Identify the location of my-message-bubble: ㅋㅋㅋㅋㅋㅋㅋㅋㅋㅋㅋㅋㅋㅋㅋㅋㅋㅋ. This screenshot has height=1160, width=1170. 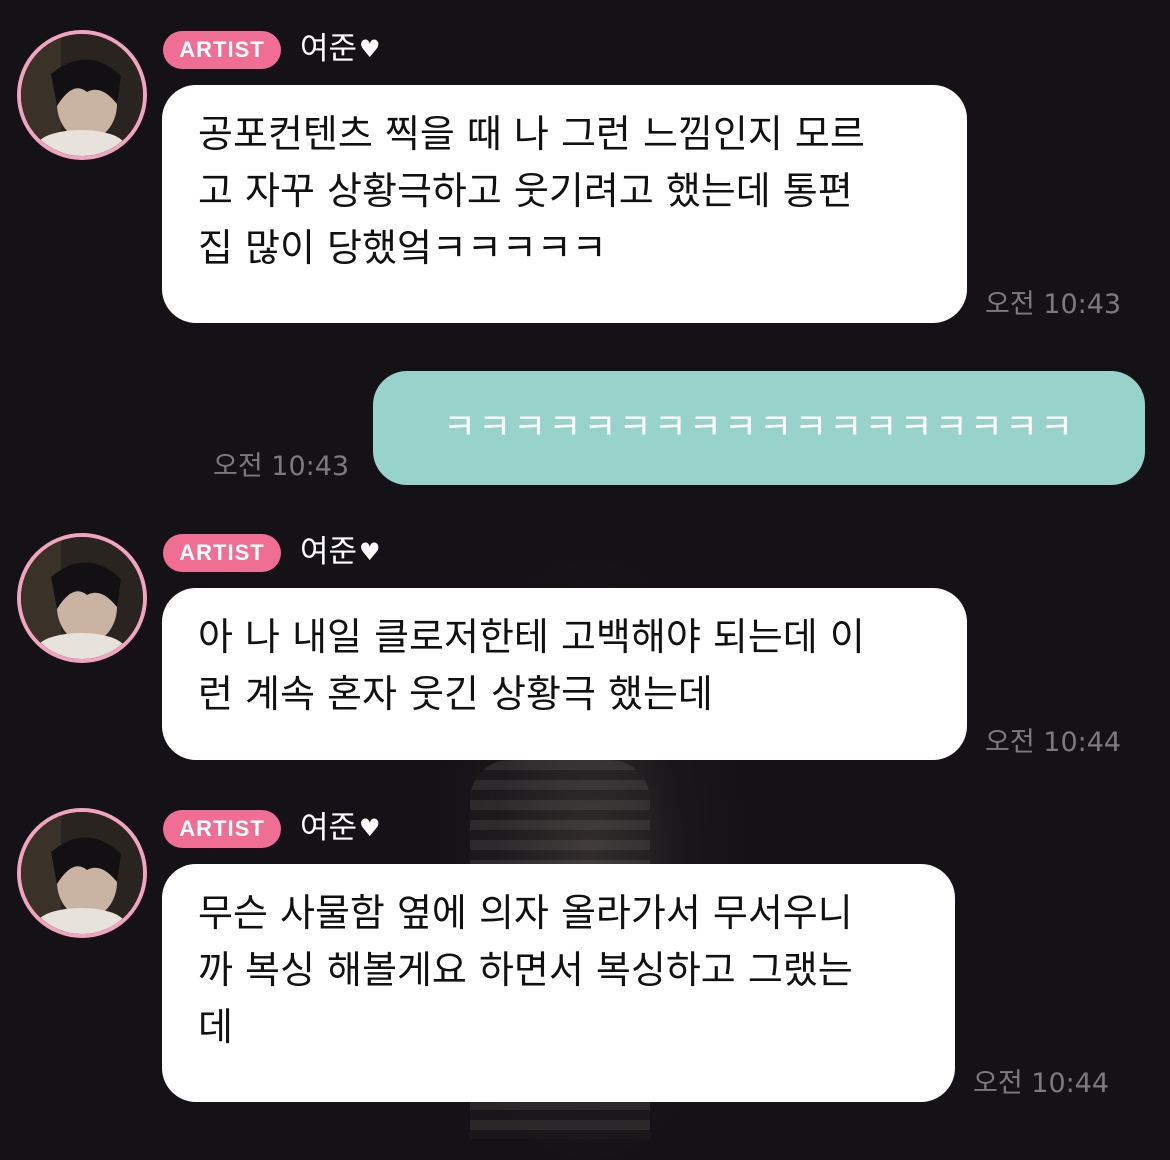
(759, 428).